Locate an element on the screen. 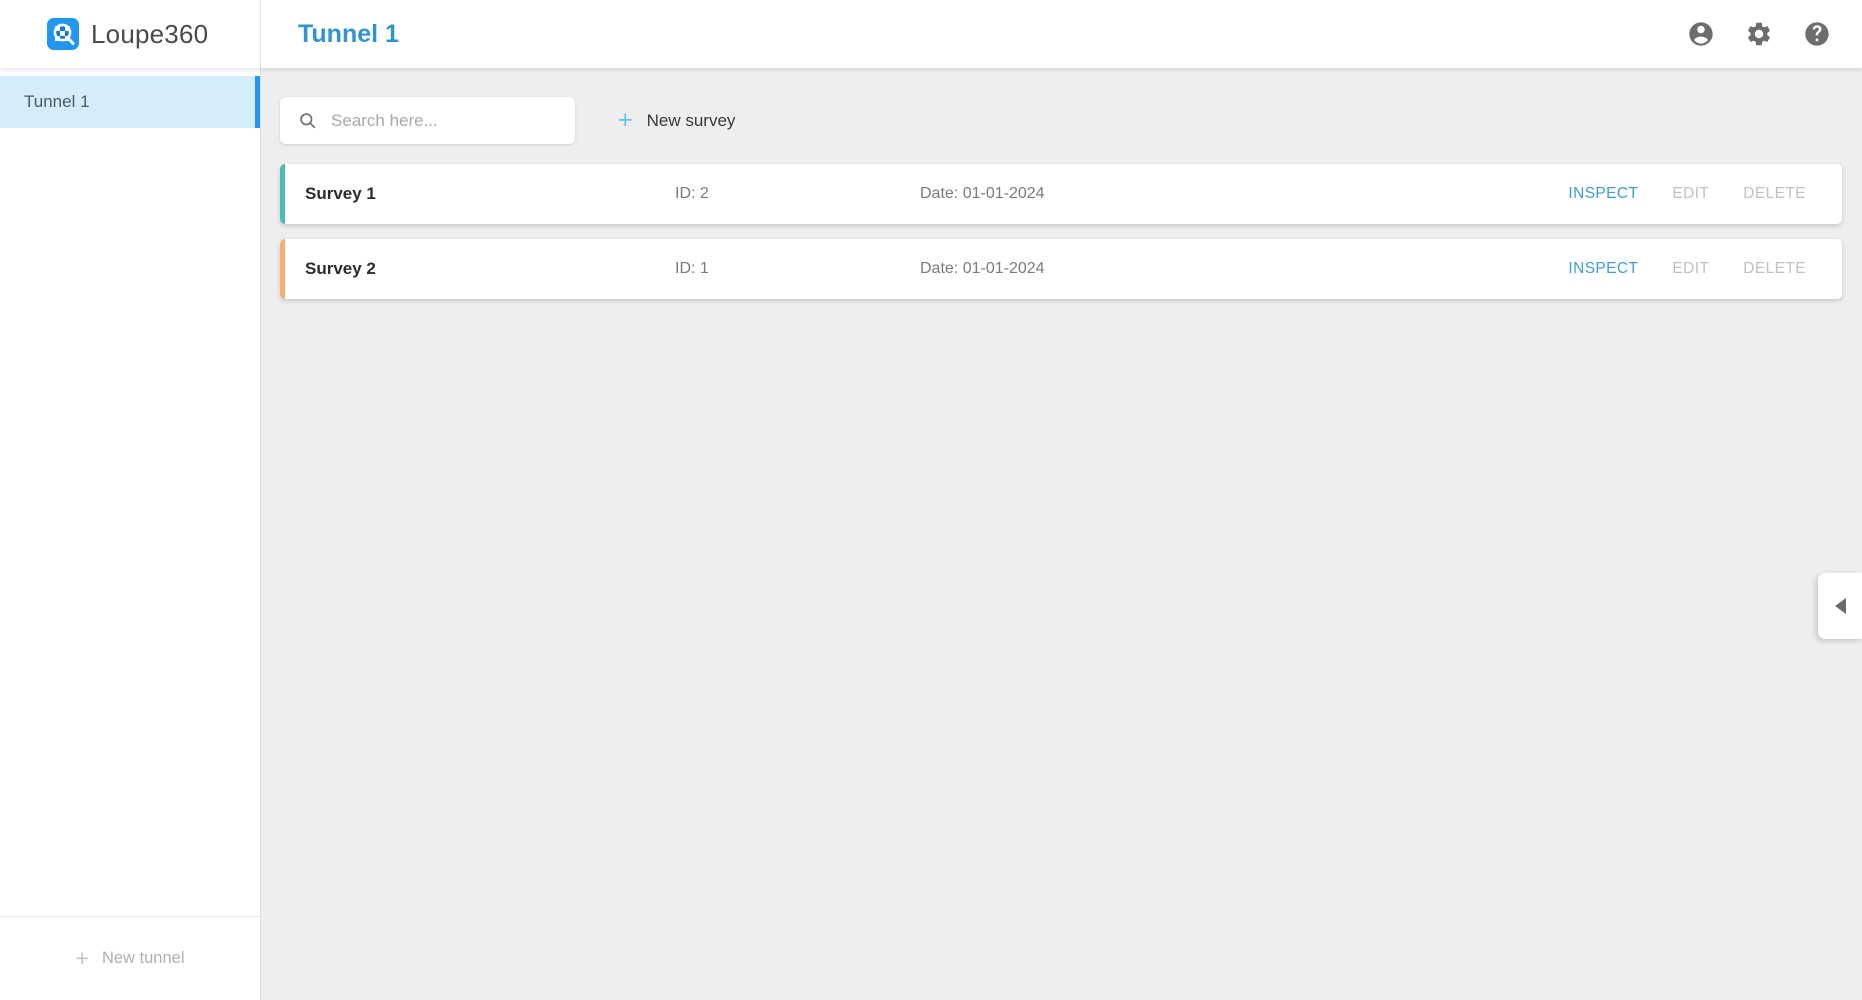 The height and width of the screenshot is (1000, 1862). survey-toolbar: + New survey is located at coordinates (1061, 106).